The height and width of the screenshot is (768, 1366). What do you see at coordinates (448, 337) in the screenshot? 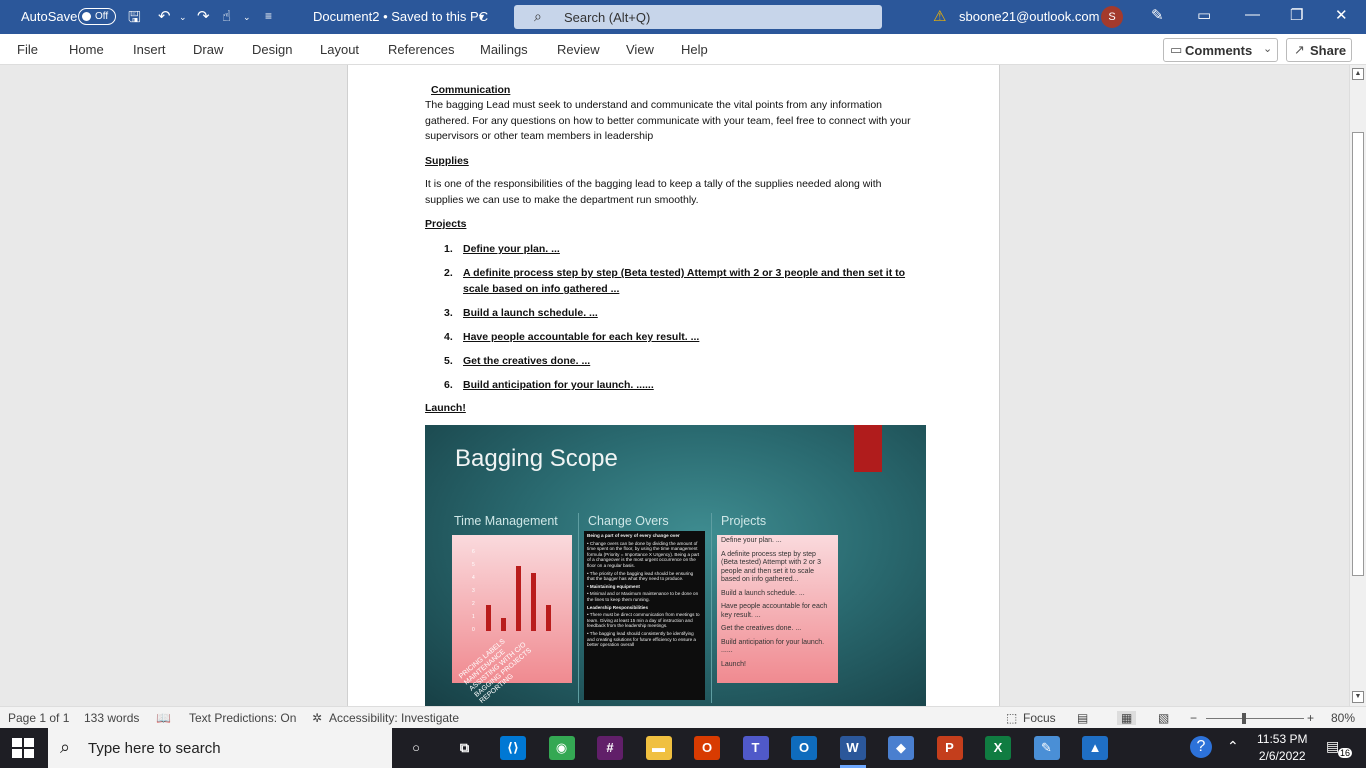
I see `list-number: 4.` at bounding box center [448, 337].